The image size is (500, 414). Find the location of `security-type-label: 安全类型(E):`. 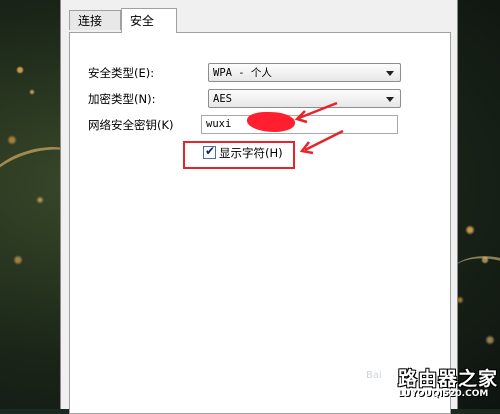

security-type-label: 安全类型(E): is located at coordinates (121, 73).